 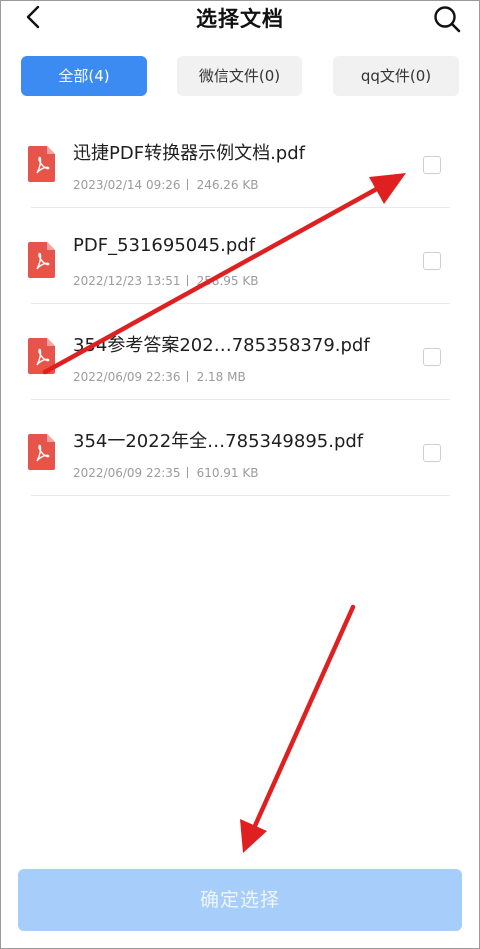 I want to click on file-name: 354一2022年全…785349895.pdf, so click(x=218, y=441).